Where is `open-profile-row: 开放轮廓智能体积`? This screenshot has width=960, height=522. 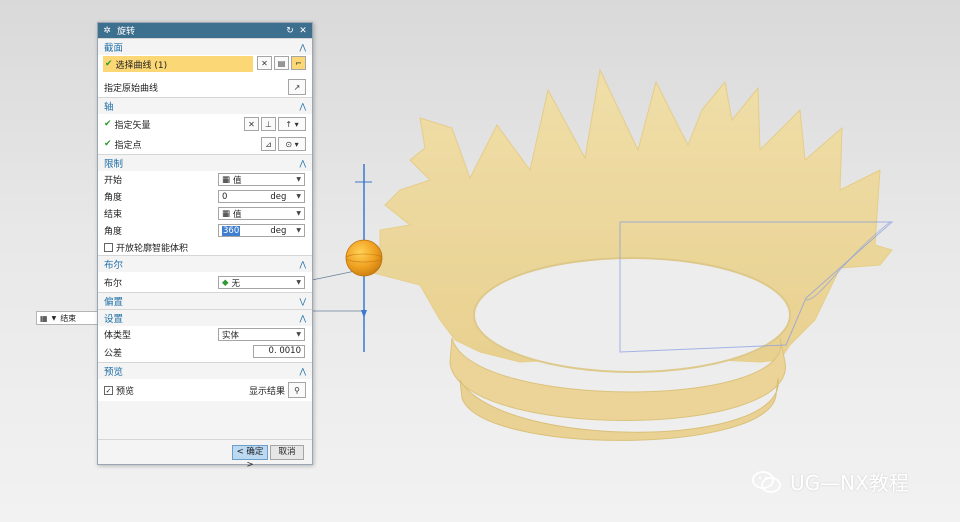 open-profile-row: 开放轮廓智能体积 is located at coordinates (205, 247).